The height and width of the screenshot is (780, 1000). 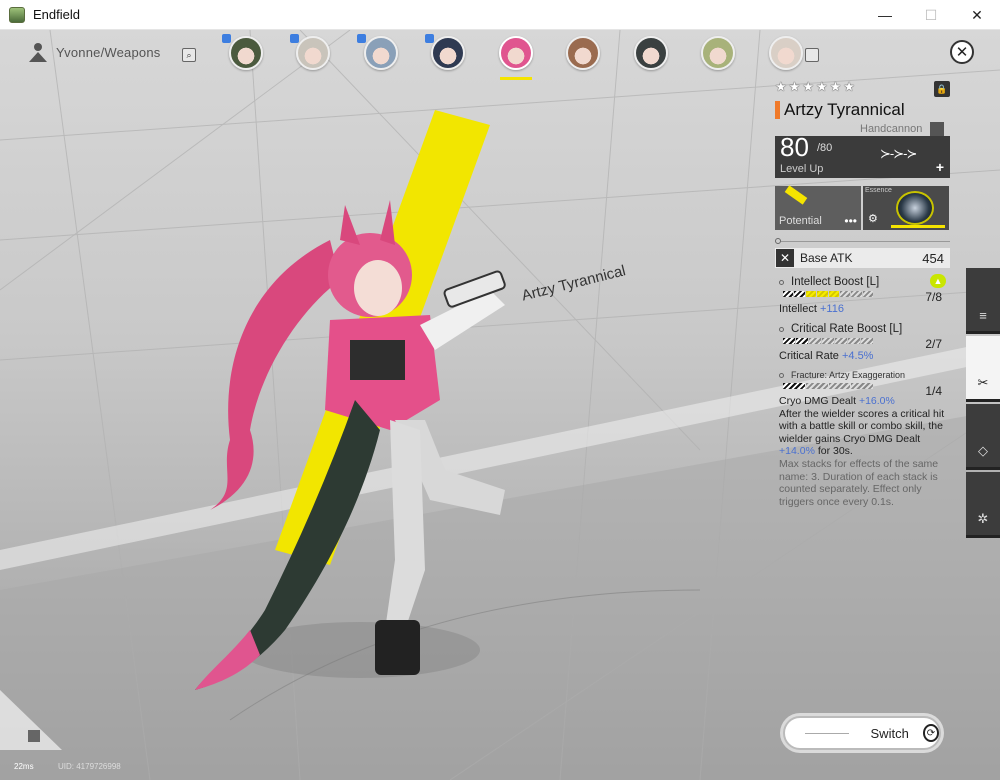 What do you see at coordinates (809, 356) in the screenshot?
I see `skill-stat-label: Critical Rate` at bounding box center [809, 356].